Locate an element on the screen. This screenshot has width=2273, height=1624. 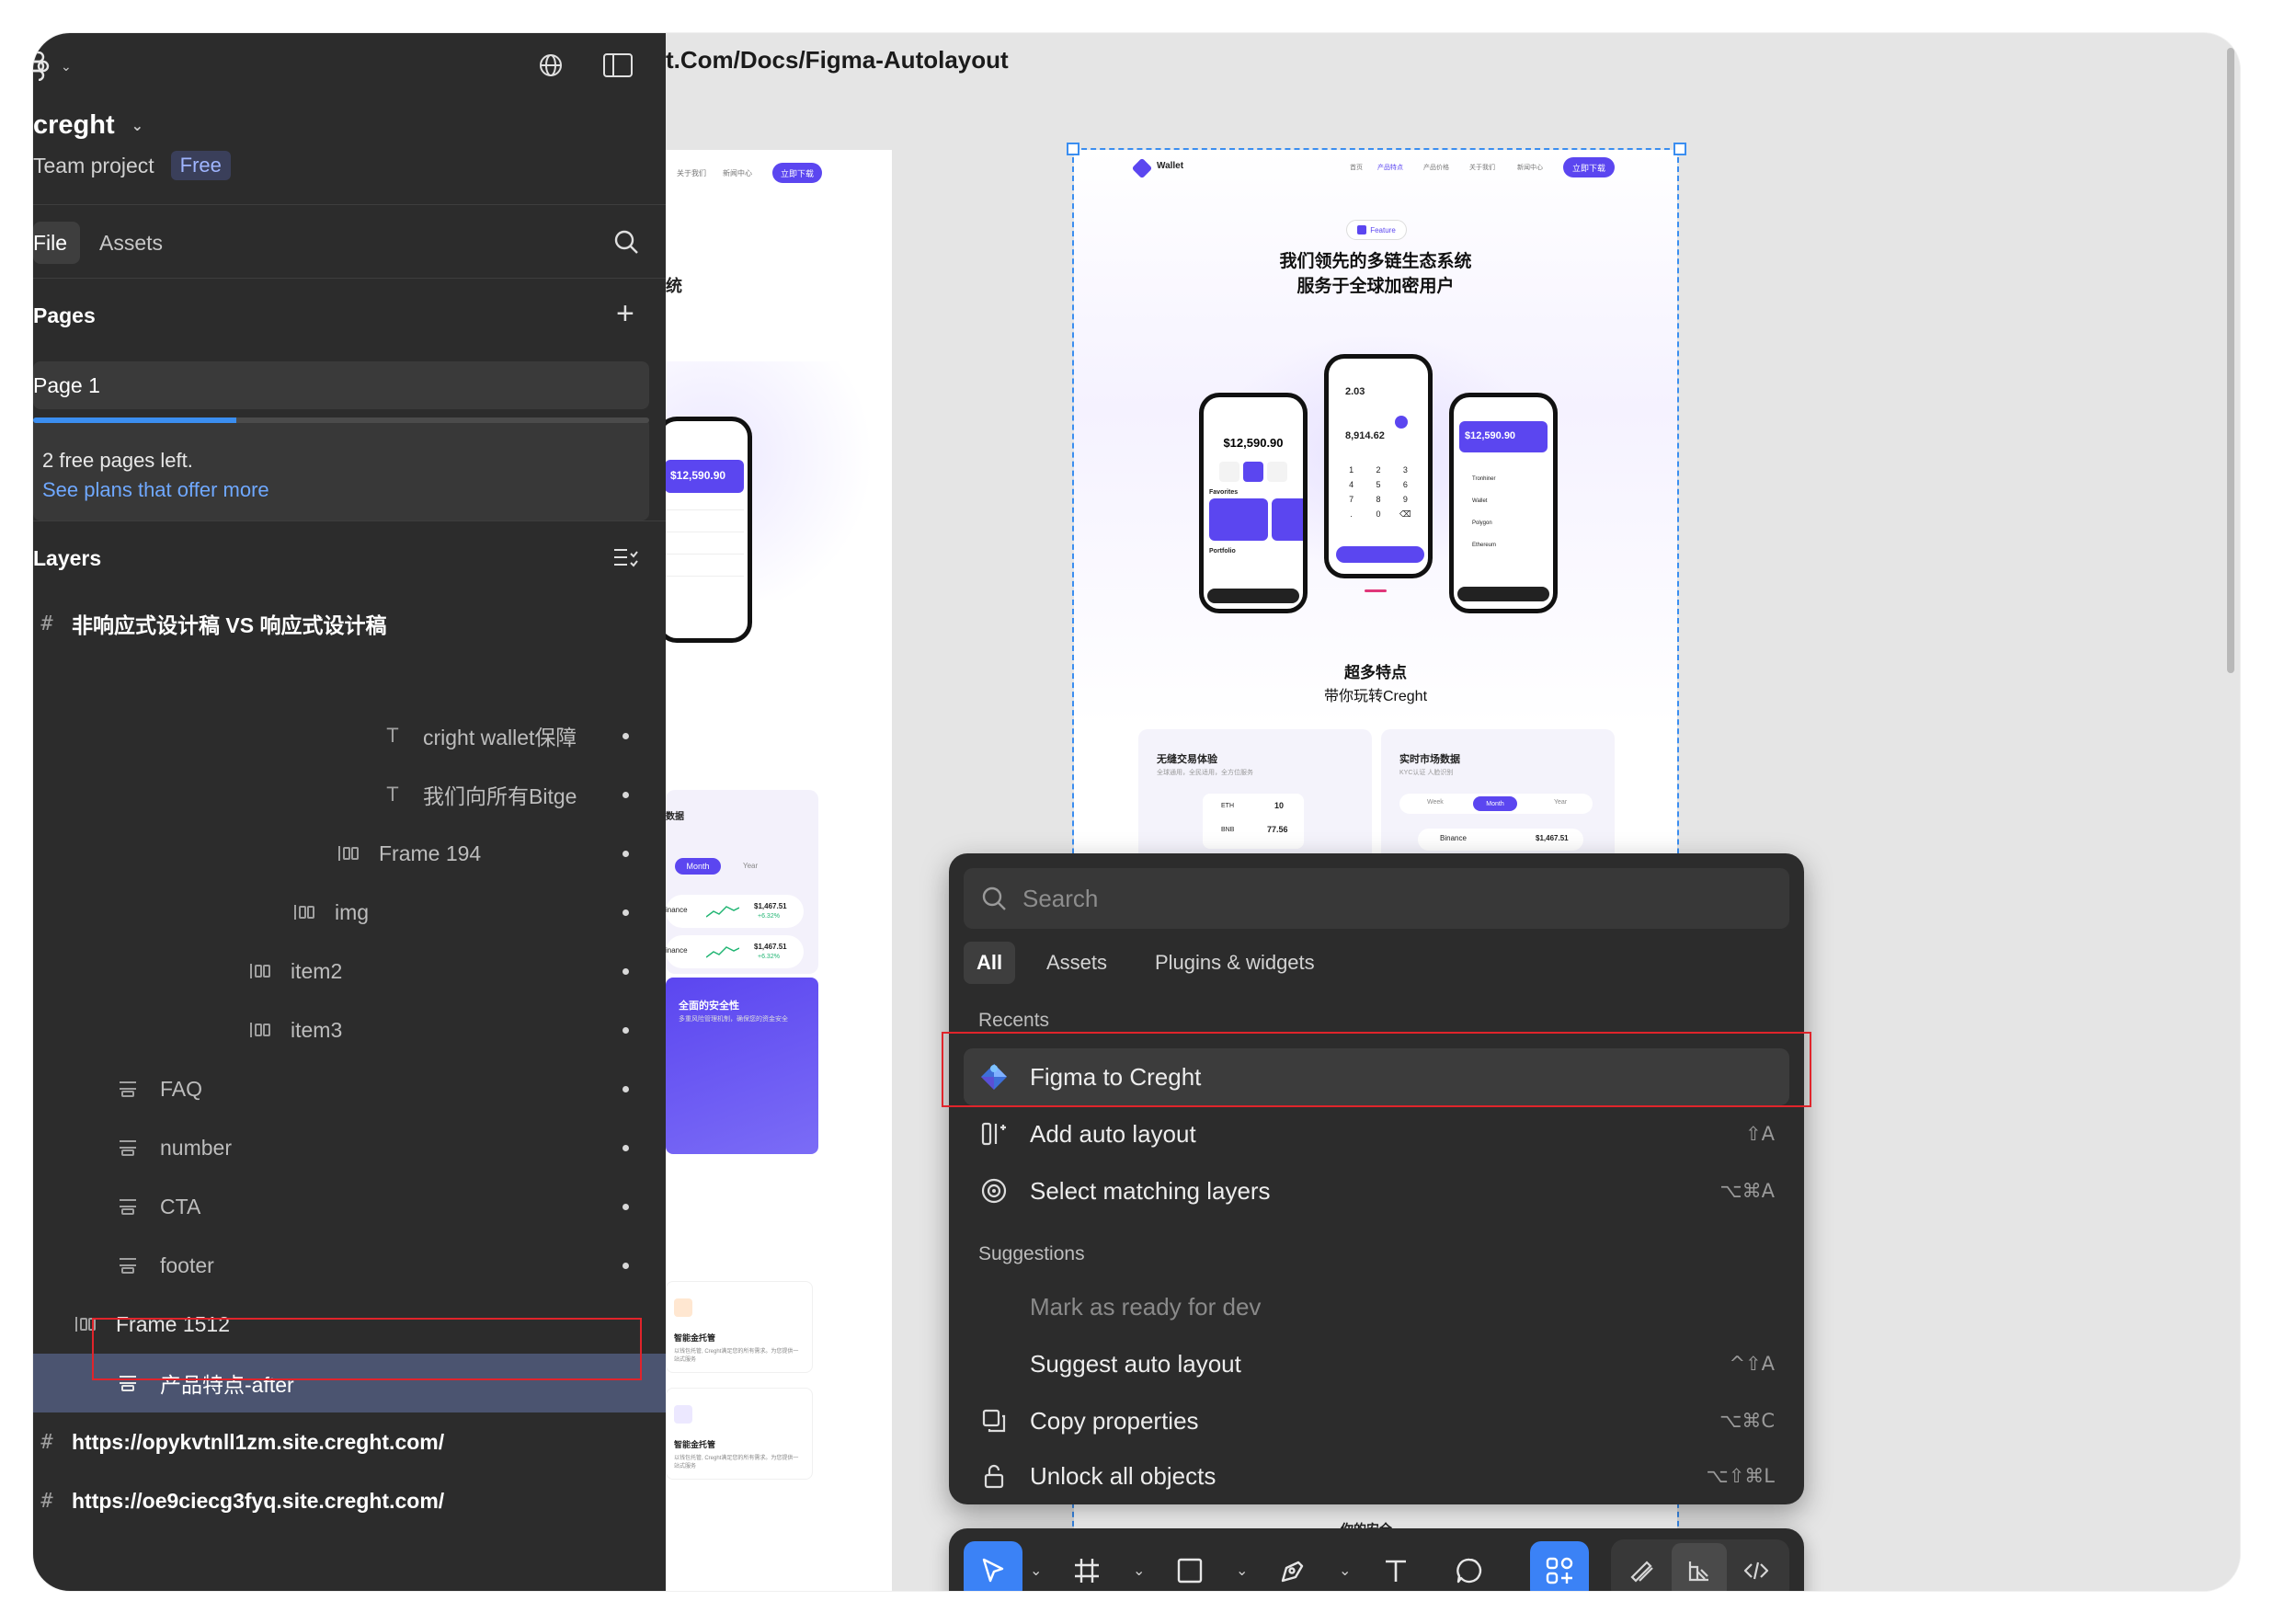
section-icon is located at coordinates (128, 1147).